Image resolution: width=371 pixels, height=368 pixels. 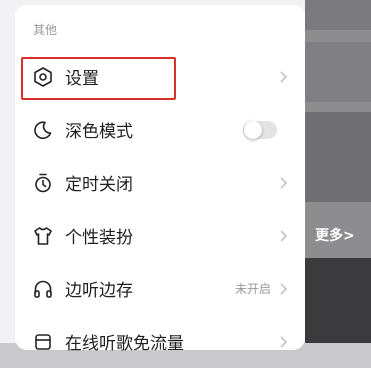 I want to click on menu-item-dark-mode: 深色模式, so click(x=160, y=129).